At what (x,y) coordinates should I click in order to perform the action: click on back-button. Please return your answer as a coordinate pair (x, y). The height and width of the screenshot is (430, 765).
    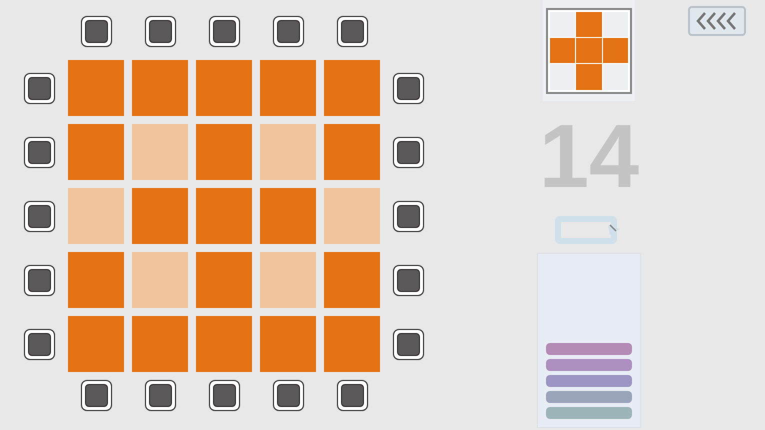
    Looking at the image, I should click on (717, 21).